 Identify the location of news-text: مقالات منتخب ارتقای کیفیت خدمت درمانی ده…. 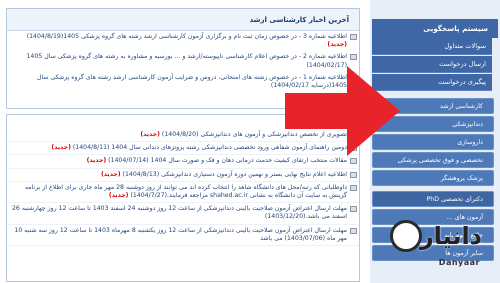
(227, 160).